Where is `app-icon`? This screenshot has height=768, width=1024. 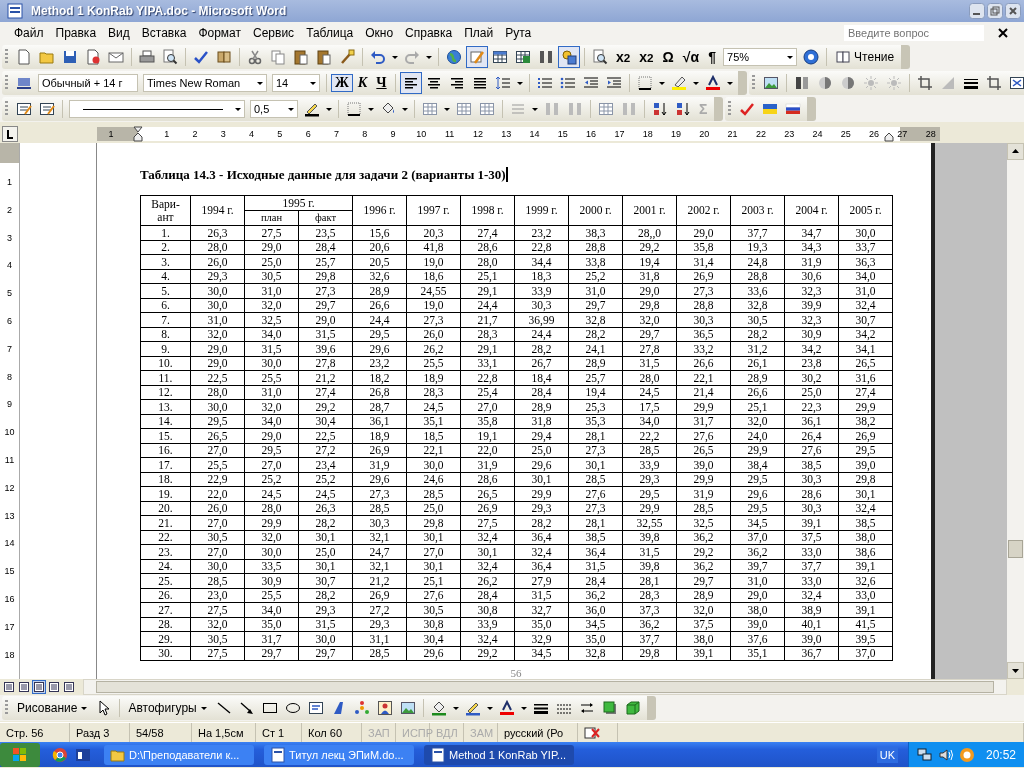 app-icon is located at coordinates (83, 754).